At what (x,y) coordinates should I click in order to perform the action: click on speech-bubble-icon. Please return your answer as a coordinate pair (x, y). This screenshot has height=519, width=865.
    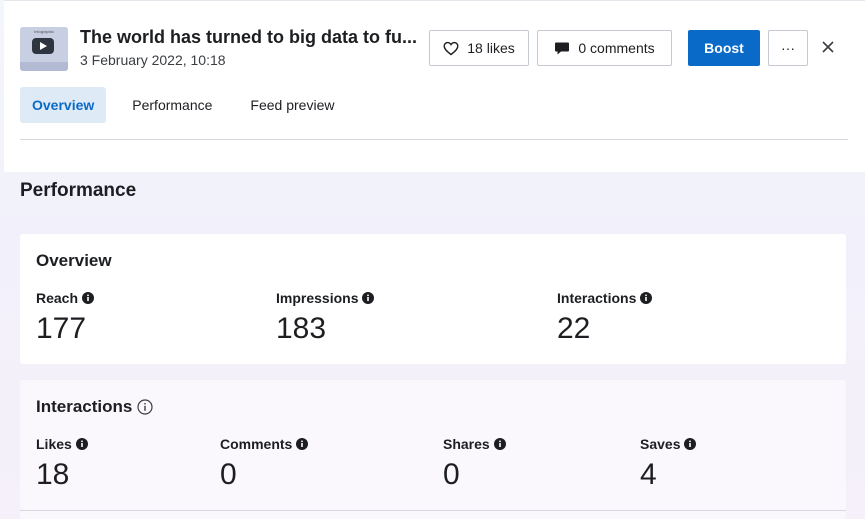
    Looking at the image, I should click on (562, 48).